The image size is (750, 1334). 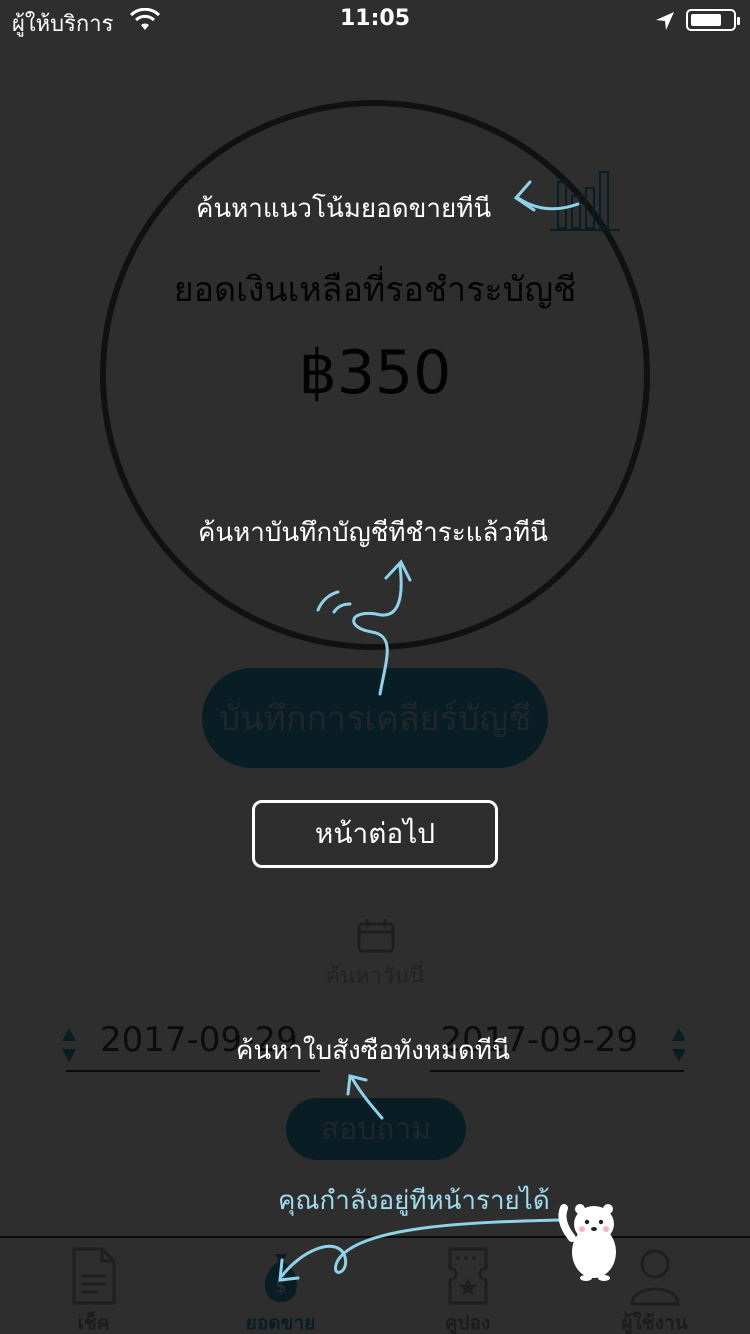 I want to click on current-page-hint: คุณกำลังอยู่ทีหน้ารายได้, so click(x=414, y=1201).